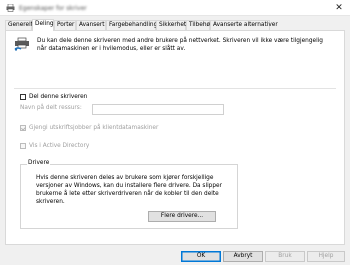 The height and width of the screenshot is (265, 350). I want to click on ok-button: OK, so click(201, 256).